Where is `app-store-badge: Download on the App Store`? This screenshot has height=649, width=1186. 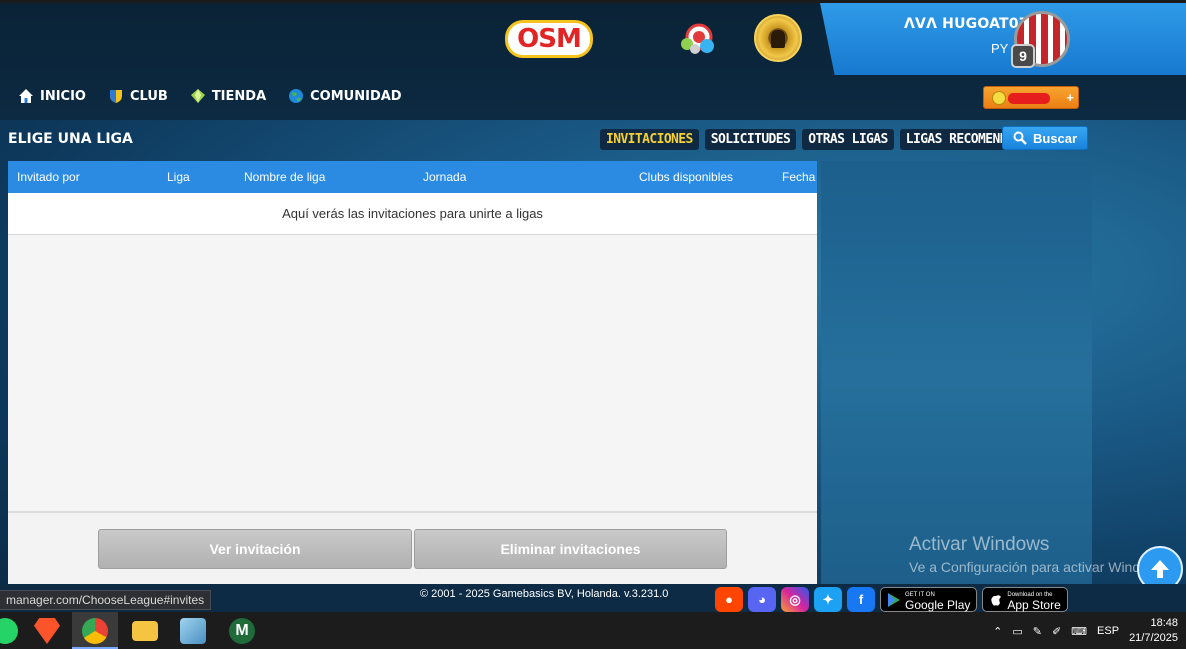 app-store-badge: Download on the App Store is located at coordinates (1025, 599).